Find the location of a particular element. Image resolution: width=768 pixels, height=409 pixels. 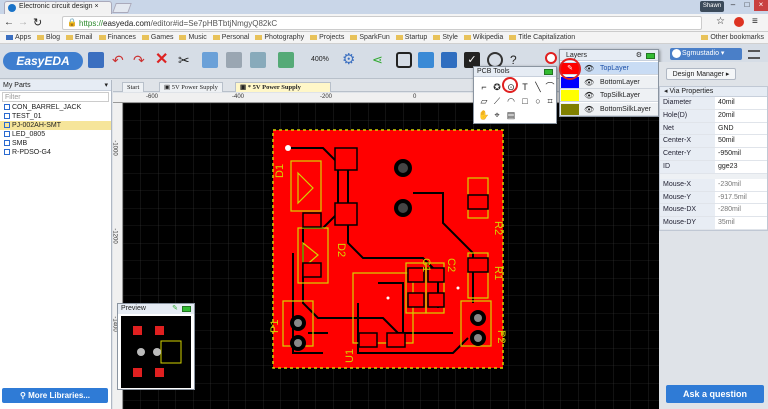

forward-icon: → is located at coordinates (23, 22).